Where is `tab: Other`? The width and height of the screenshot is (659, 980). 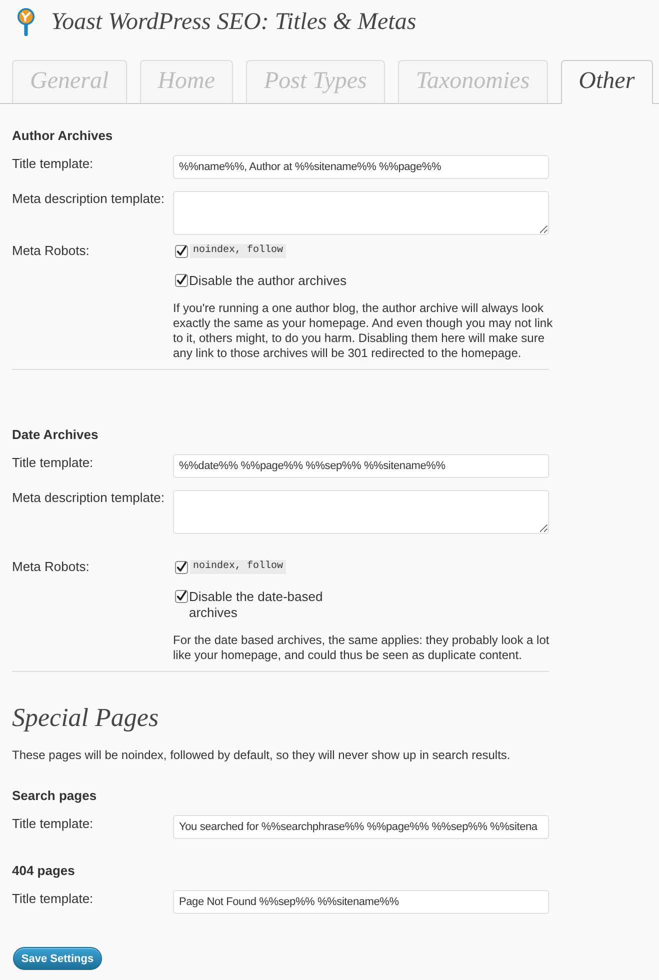 tab: Other is located at coordinates (606, 82).